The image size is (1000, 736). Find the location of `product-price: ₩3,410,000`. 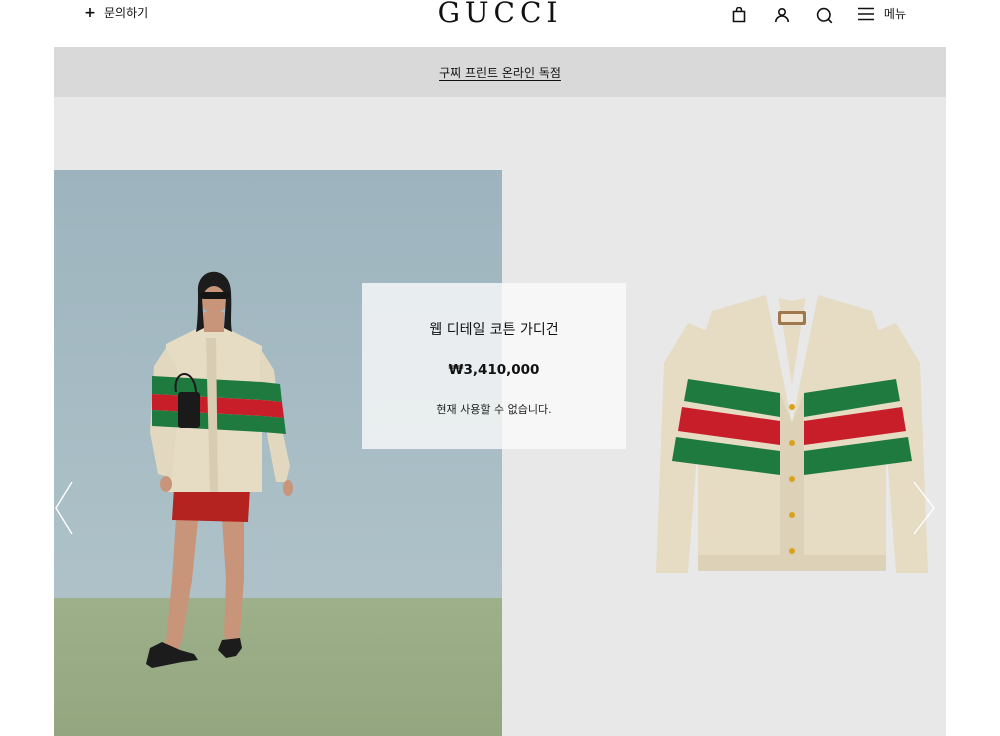

product-price: ₩3,410,000 is located at coordinates (494, 370).